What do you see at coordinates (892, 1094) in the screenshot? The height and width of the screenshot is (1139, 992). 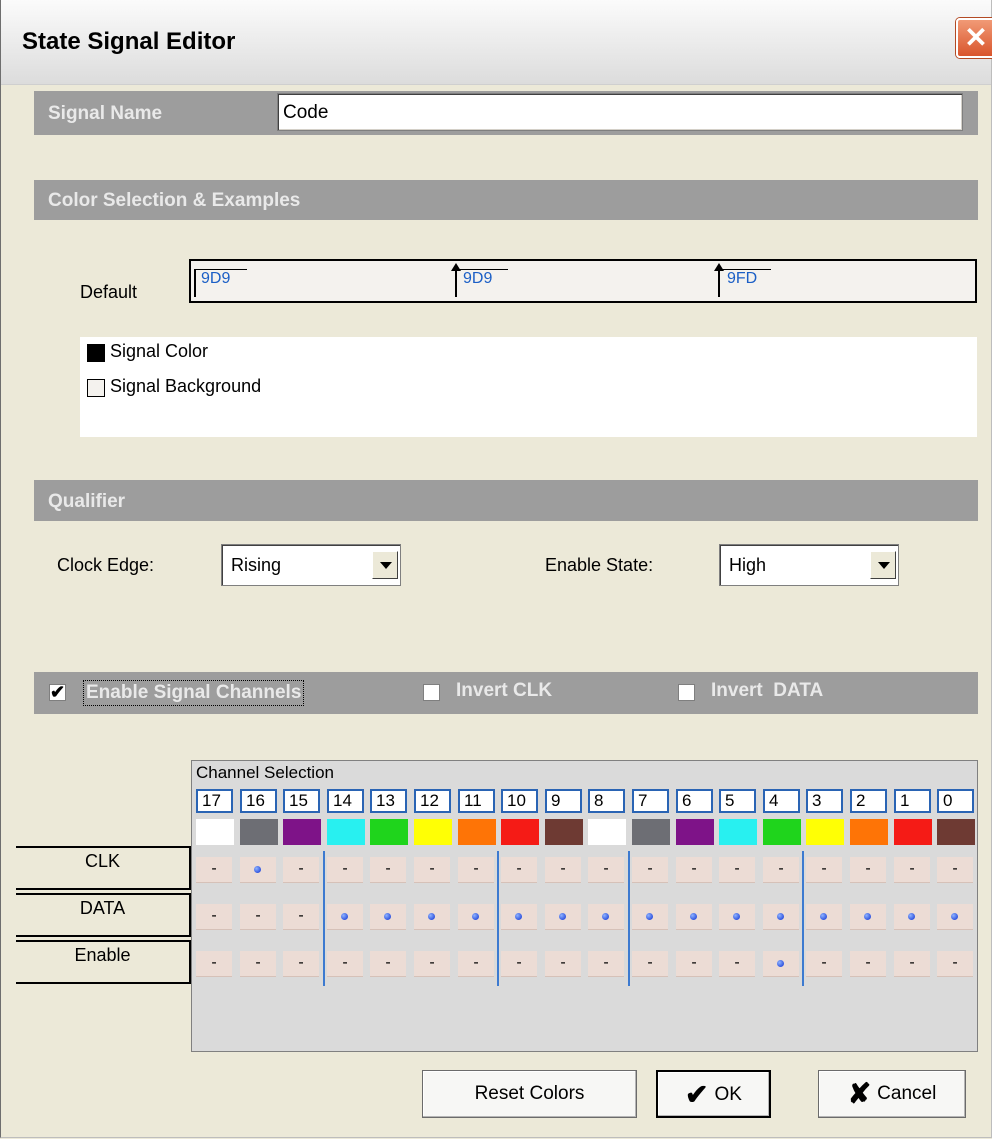 I see `cancel-button: ✘ Cancel` at bounding box center [892, 1094].